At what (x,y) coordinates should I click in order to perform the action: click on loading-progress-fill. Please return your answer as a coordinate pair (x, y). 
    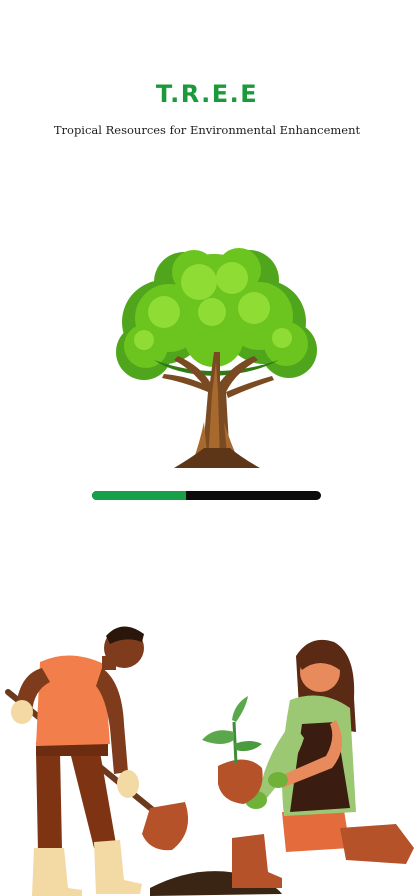
    Looking at the image, I should click on (139, 495).